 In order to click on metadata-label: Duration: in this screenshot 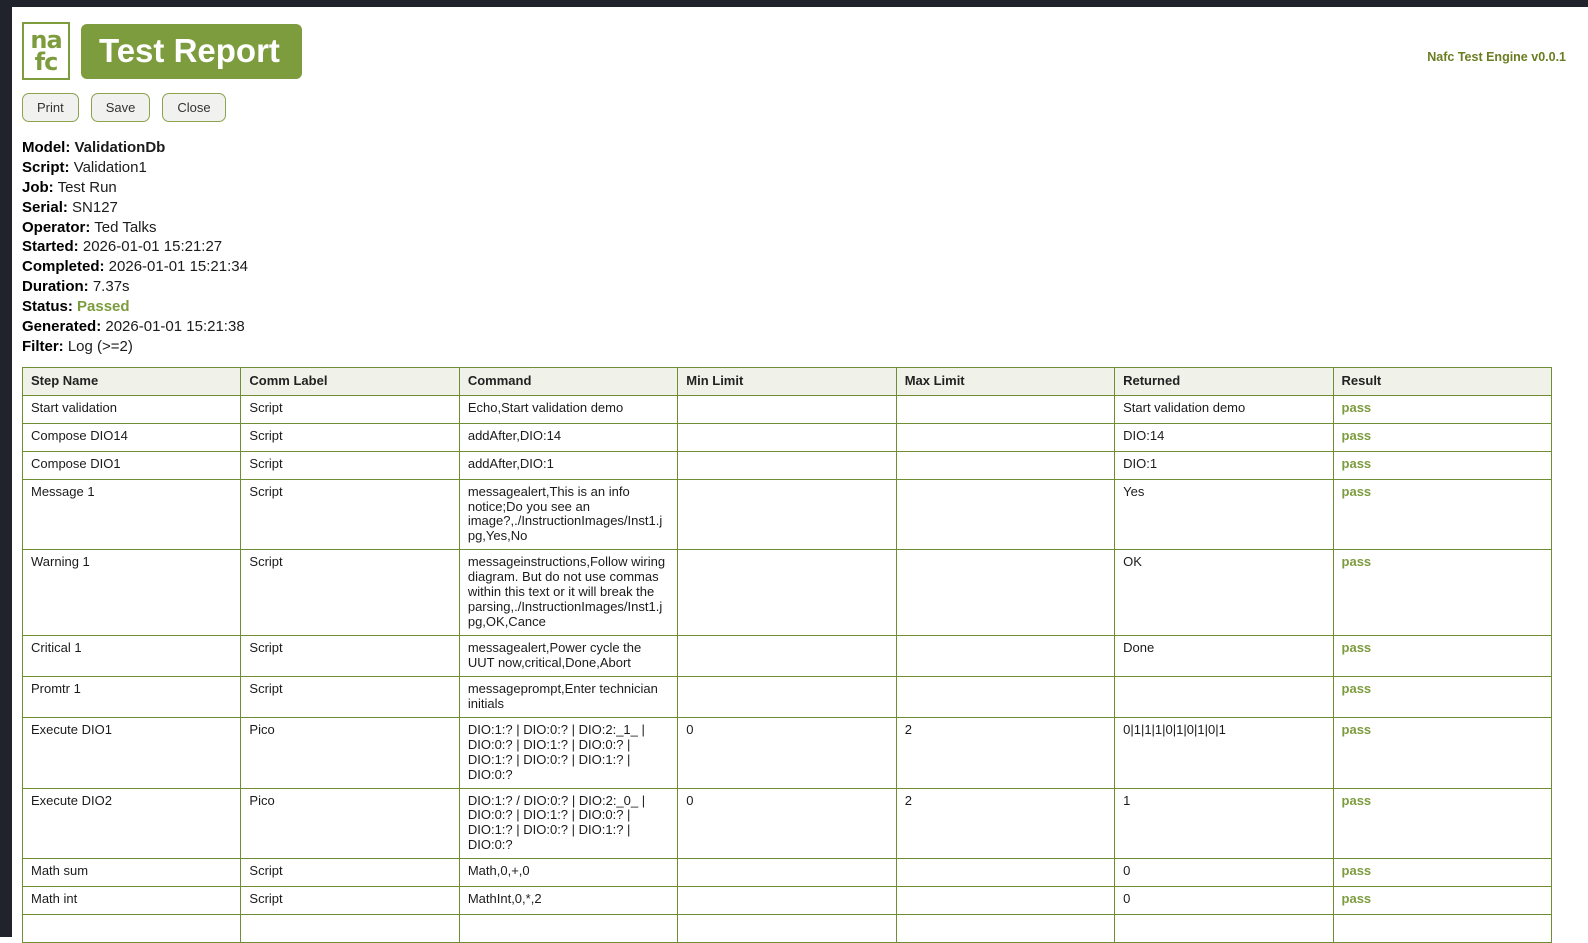, I will do `click(55, 287)`.